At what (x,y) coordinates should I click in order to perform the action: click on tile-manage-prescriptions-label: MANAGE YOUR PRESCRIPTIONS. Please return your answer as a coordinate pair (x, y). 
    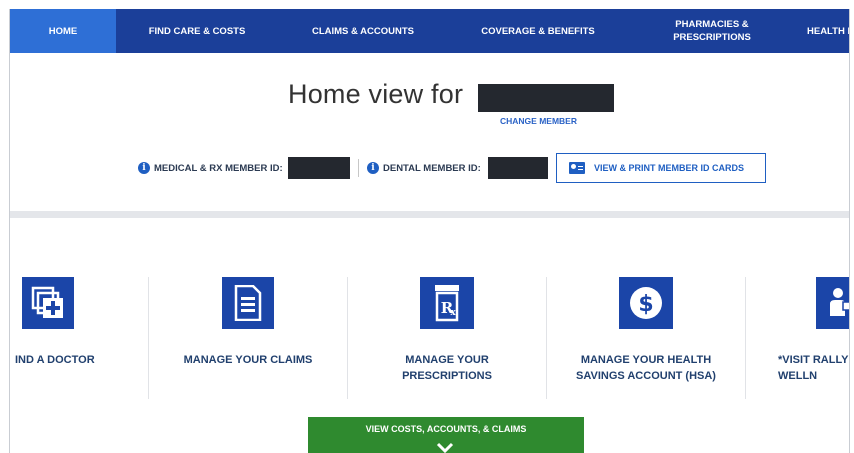
    Looking at the image, I should click on (447, 368).